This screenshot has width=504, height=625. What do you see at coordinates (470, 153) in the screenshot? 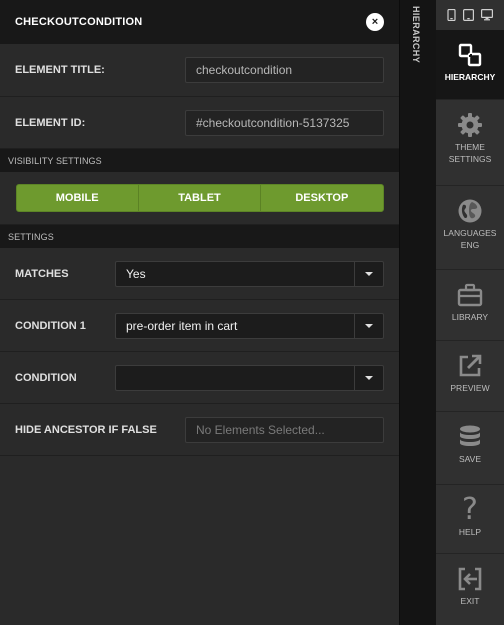
I see `toolbar-theme-settings-label: THEME SETTINGS` at bounding box center [470, 153].